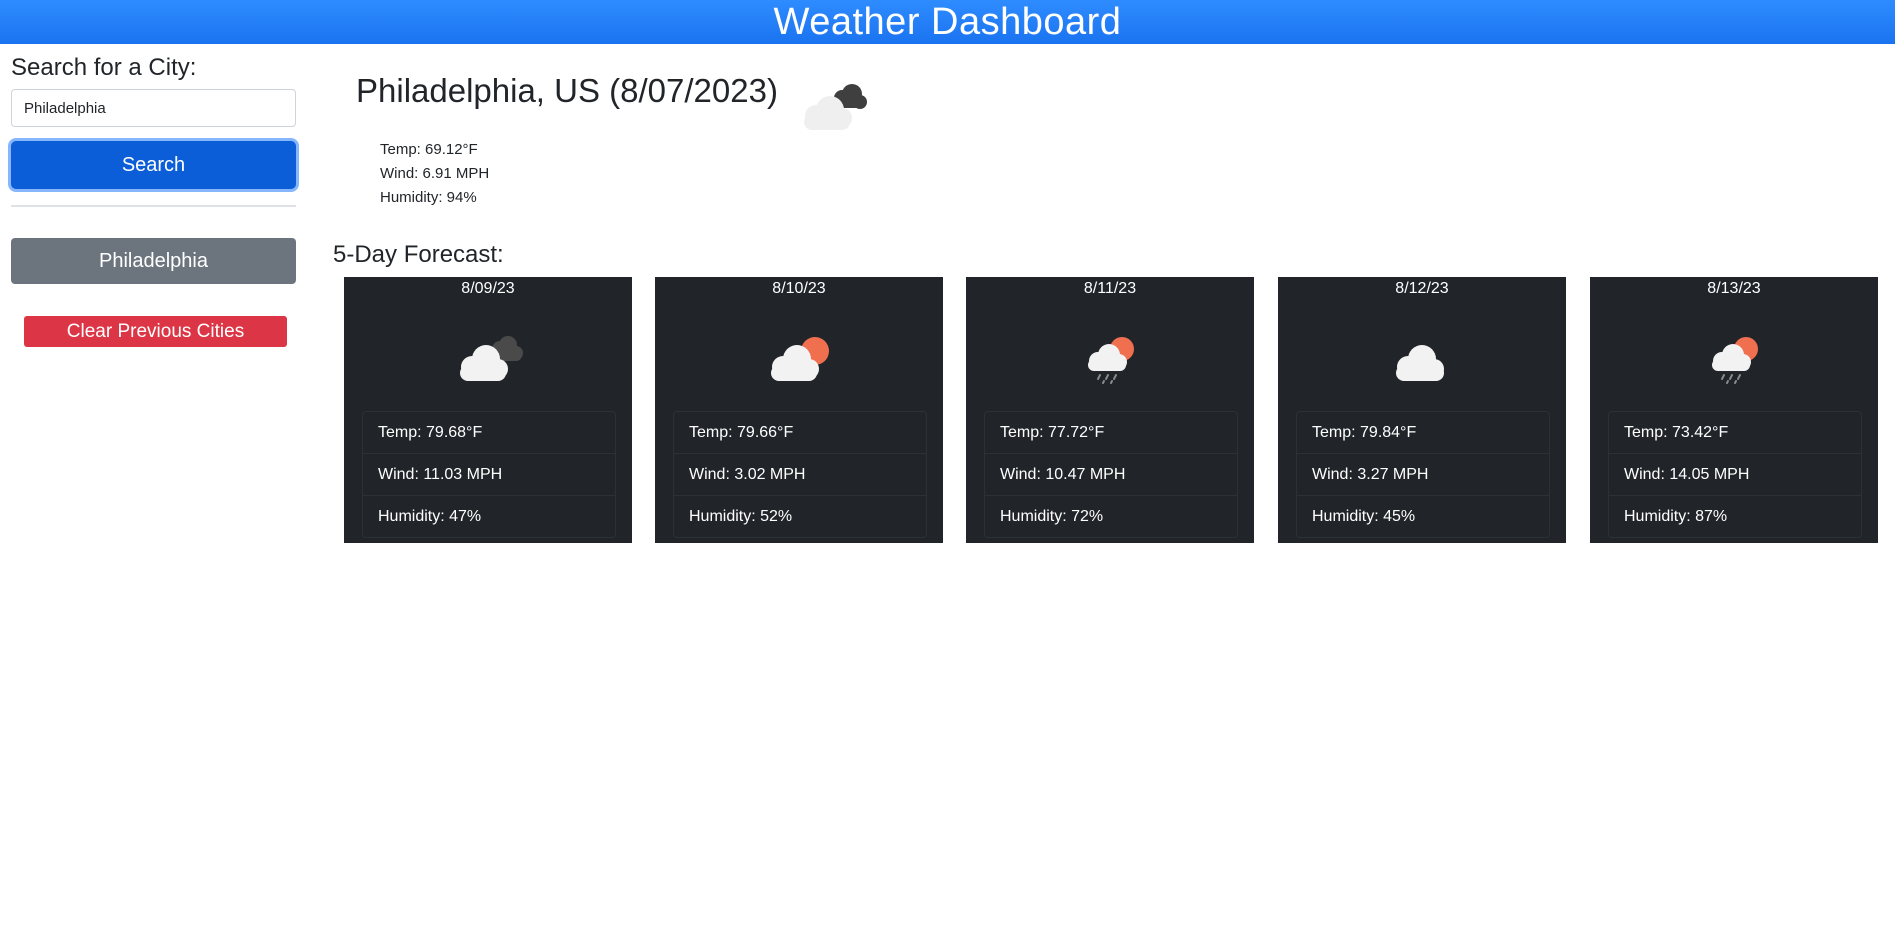 The image size is (1895, 931). What do you see at coordinates (491, 358) in the screenshot?
I see `broken-clouds-icon` at bounding box center [491, 358].